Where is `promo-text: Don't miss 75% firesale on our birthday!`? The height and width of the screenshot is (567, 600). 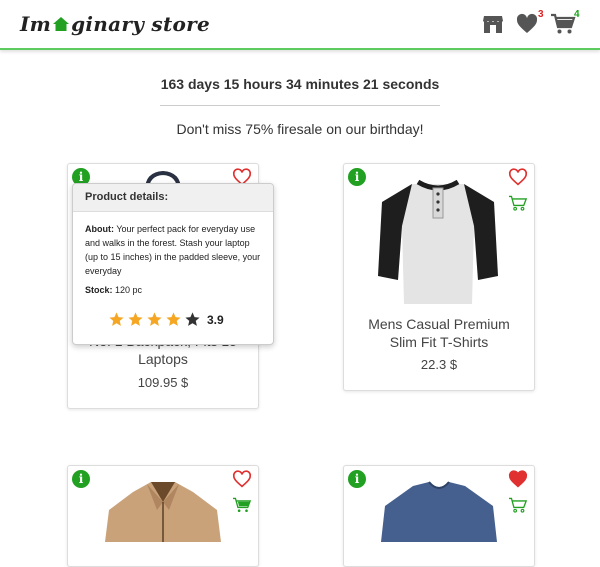
promo-text: Don't miss 75% firesale on our birthday! is located at coordinates (300, 129).